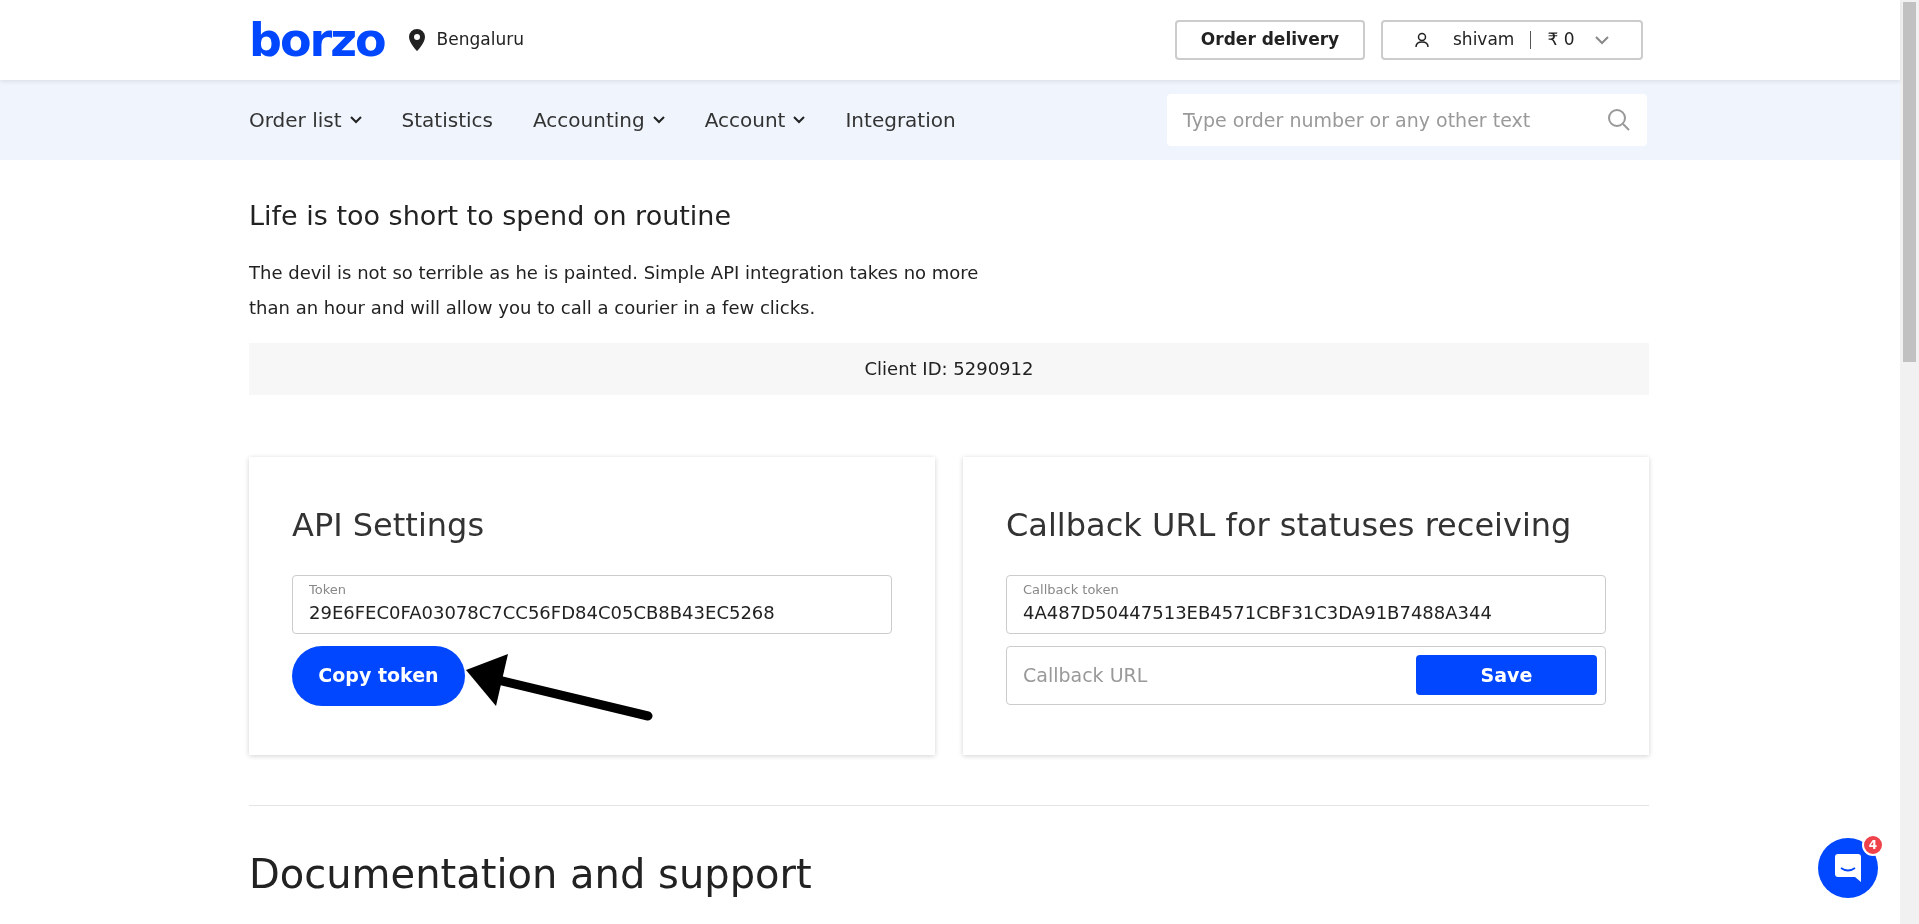  What do you see at coordinates (1506, 675) in the screenshot?
I see `save-button: Save` at bounding box center [1506, 675].